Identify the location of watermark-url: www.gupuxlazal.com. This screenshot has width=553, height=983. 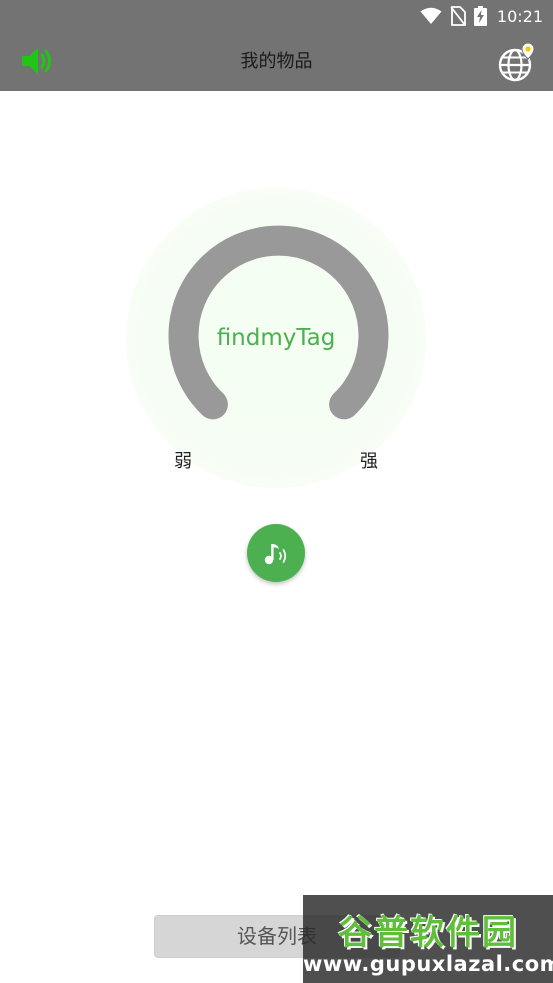
(428, 964).